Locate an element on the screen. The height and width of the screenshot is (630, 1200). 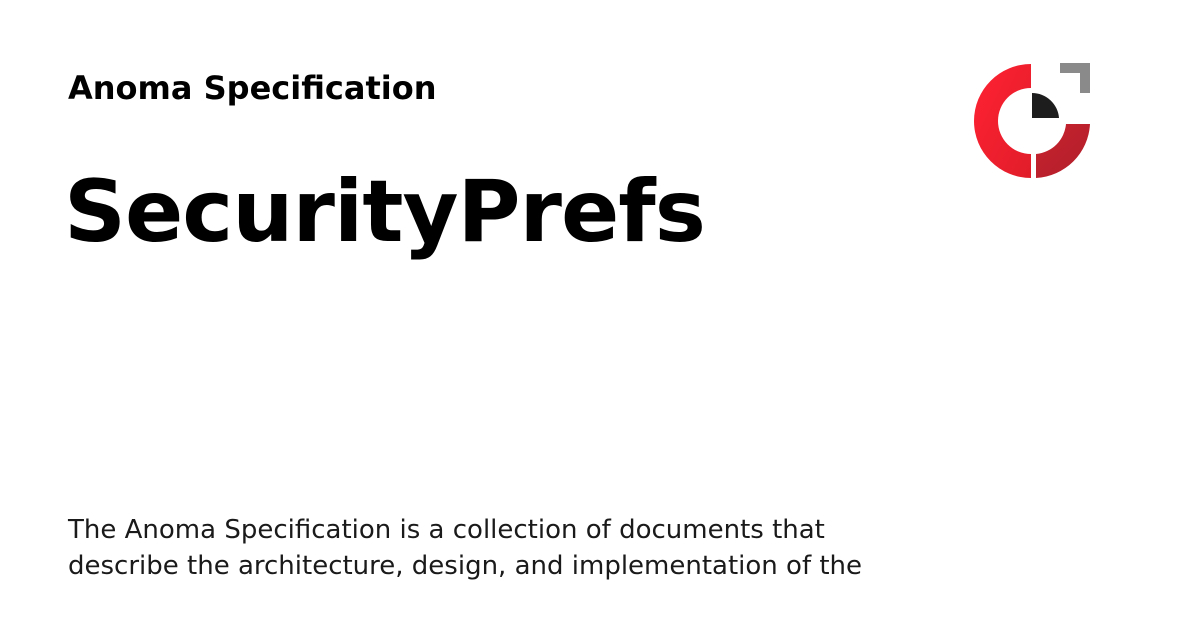
page-title: SecurityPrefs is located at coordinates (385, 212).